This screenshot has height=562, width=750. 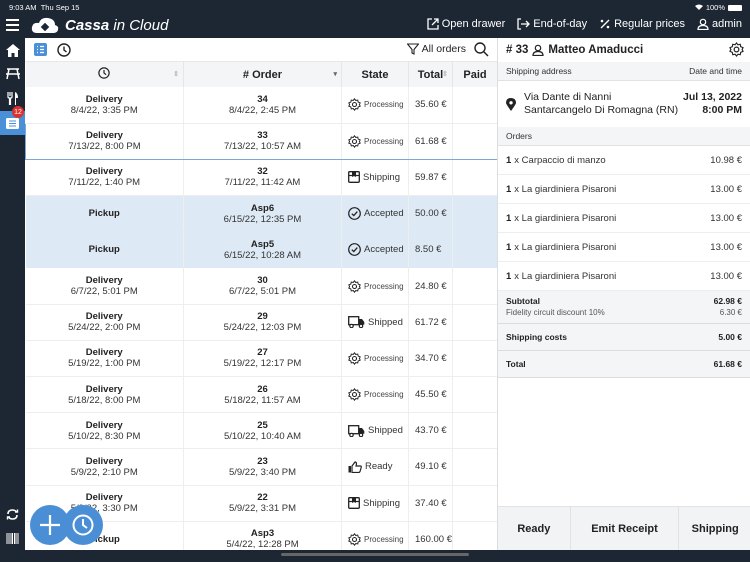 What do you see at coordinates (262, 436) in the screenshot?
I see `order-created: 5/10/22, 10:40 AM` at bounding box center [262, 436].